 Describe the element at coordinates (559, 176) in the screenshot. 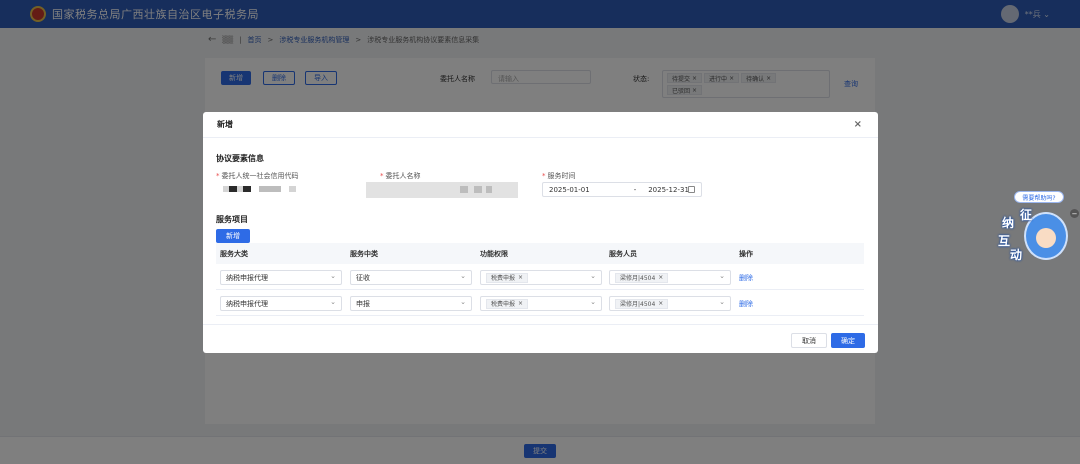

I see `service-time-label: * 服务时间` at that location.